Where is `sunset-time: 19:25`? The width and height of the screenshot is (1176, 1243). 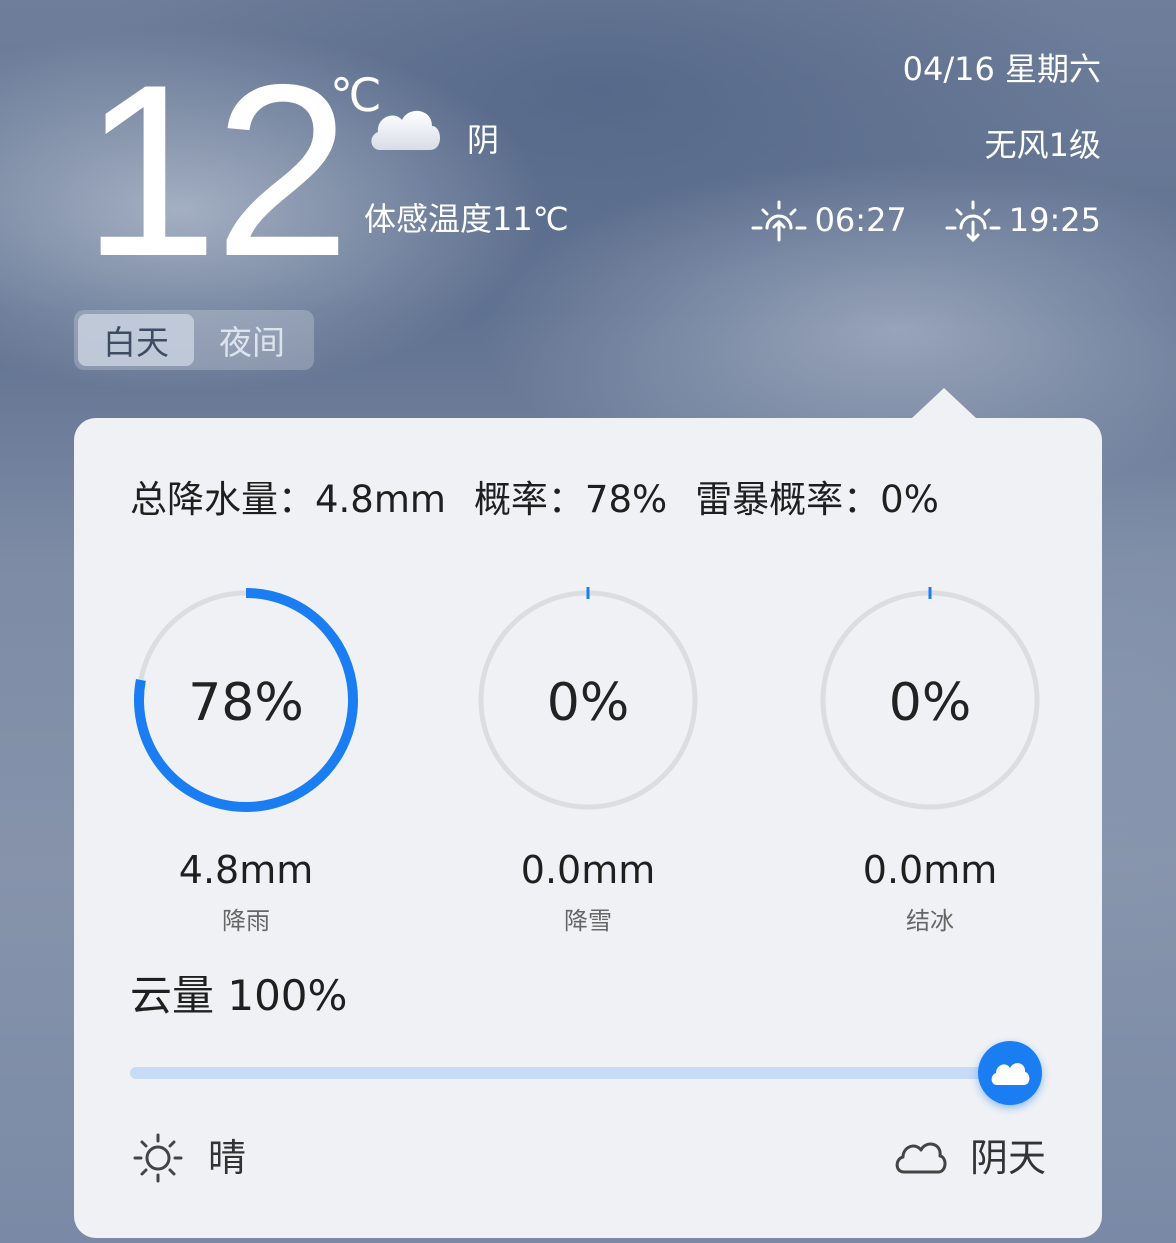
sunset-time: 19:25 is located at coordinates (1054, 220).